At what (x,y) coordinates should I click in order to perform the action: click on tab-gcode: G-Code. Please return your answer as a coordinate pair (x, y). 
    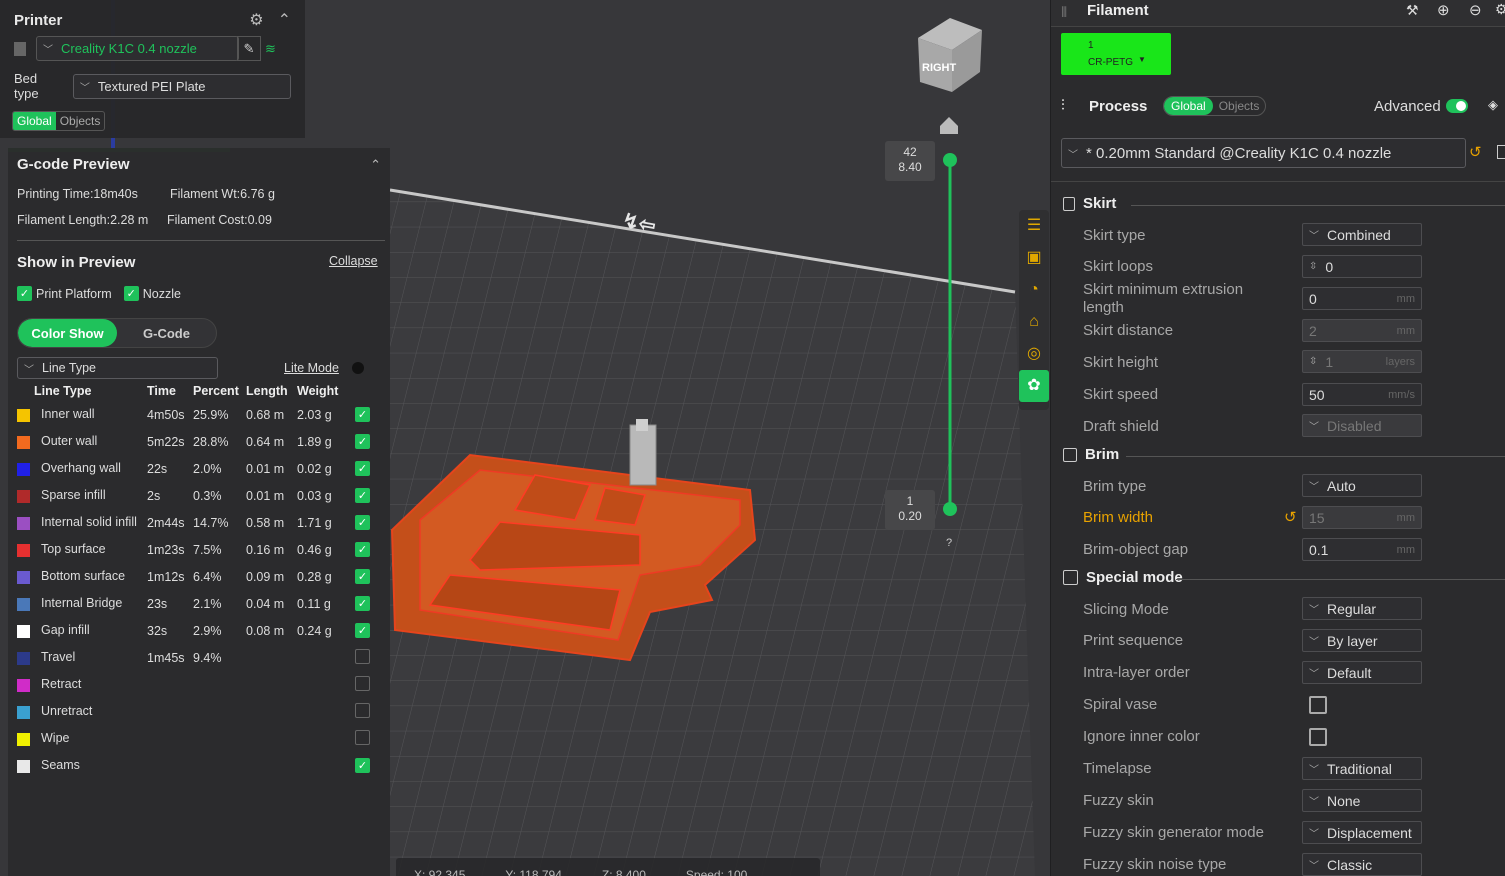
    Looking at the image, I should click on (166, 333).